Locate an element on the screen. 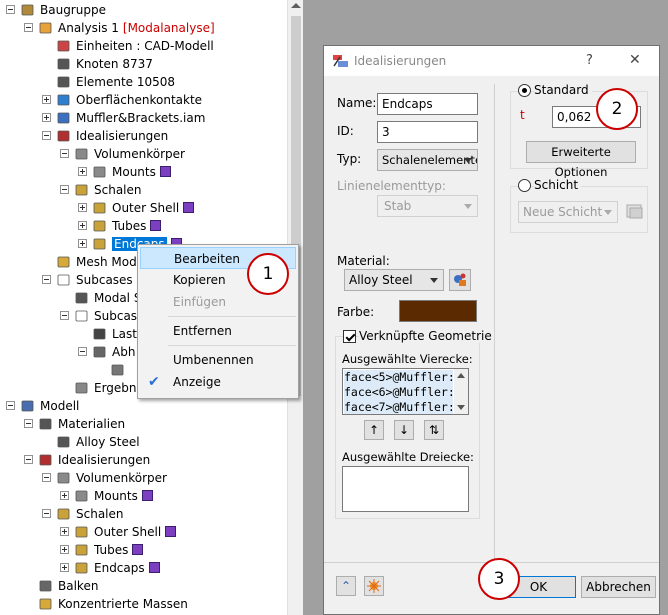 The height and width of the screenshot is (615, 668). tree-label: Endcaps is located at coordinates (127, 568).